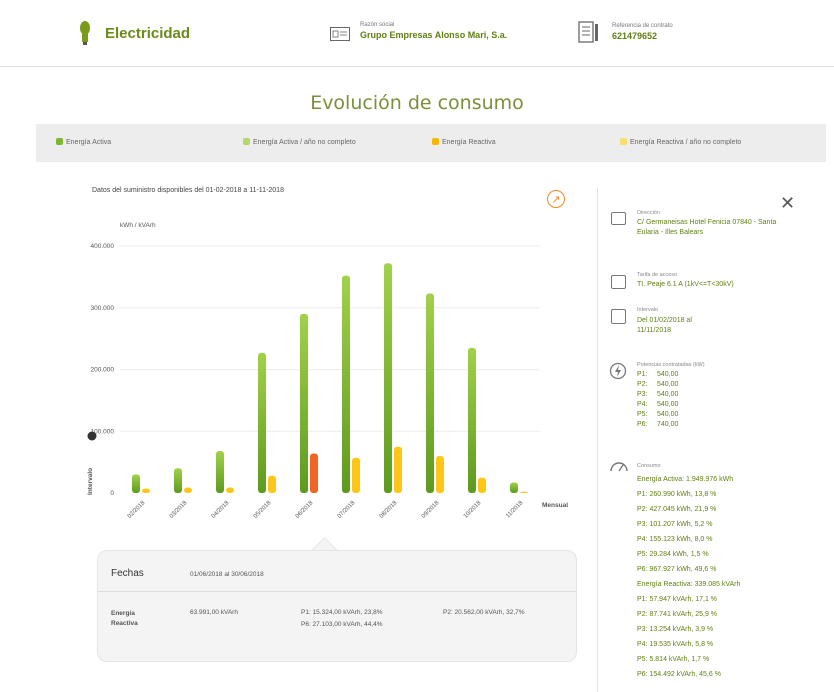 The image size is (834, 692). Describe the element at coordinates (677, 614) in the screenshot. I see `consumo-line: P2: 87.741 kVArh, 25,9 %` at that location.